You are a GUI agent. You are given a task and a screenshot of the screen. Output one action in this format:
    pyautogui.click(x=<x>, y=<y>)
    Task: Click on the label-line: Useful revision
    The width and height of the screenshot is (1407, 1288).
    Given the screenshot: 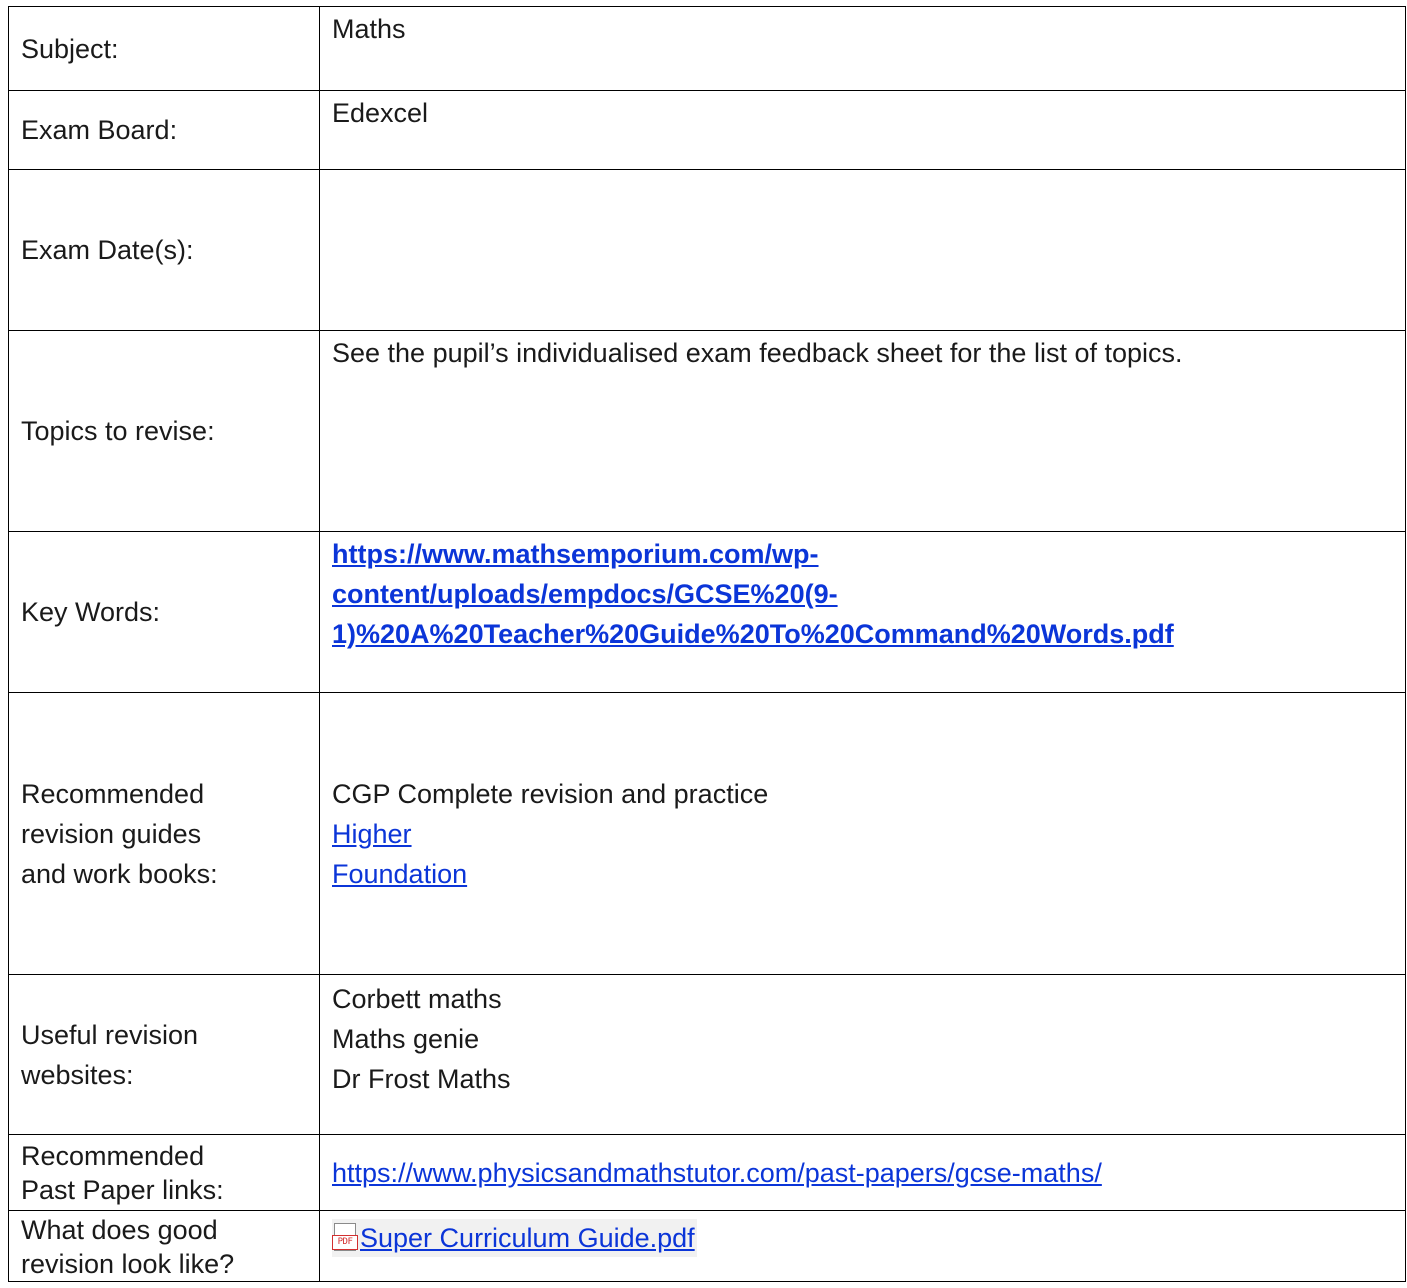 What is the action you would take?
    pyautogui.click(x=110, y=1034)
    